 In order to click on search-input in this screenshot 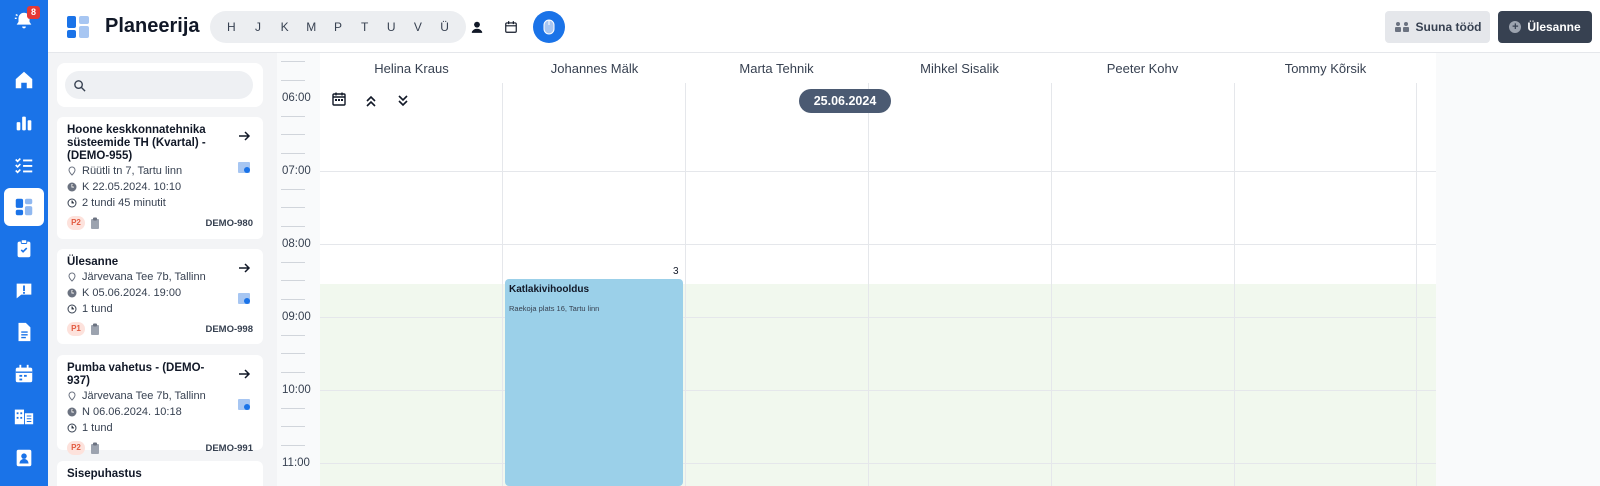, I will do `click(159, 85)`.